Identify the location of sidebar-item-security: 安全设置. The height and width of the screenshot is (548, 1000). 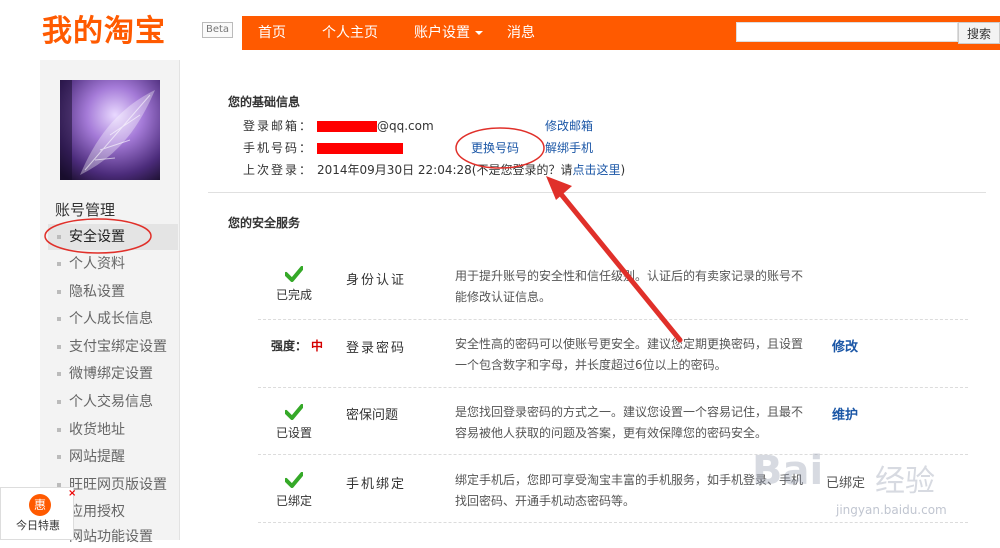
(91, 237).